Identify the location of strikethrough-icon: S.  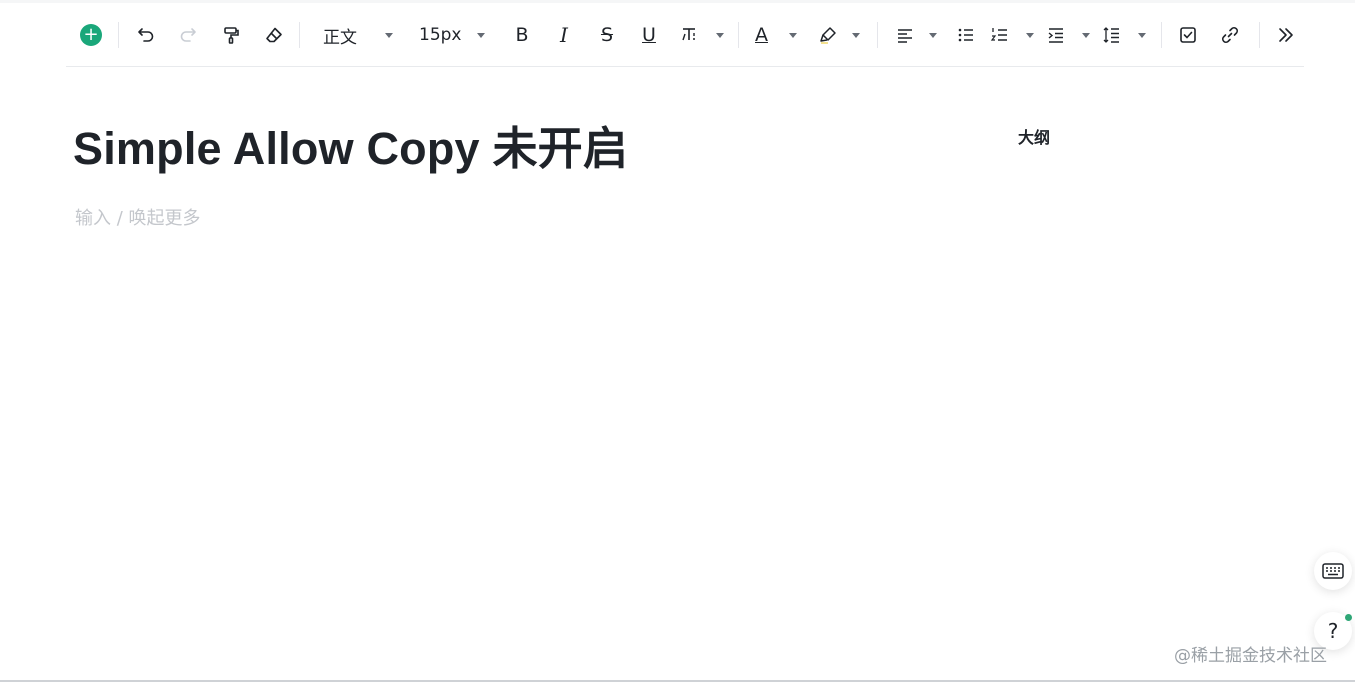
(607, 35).